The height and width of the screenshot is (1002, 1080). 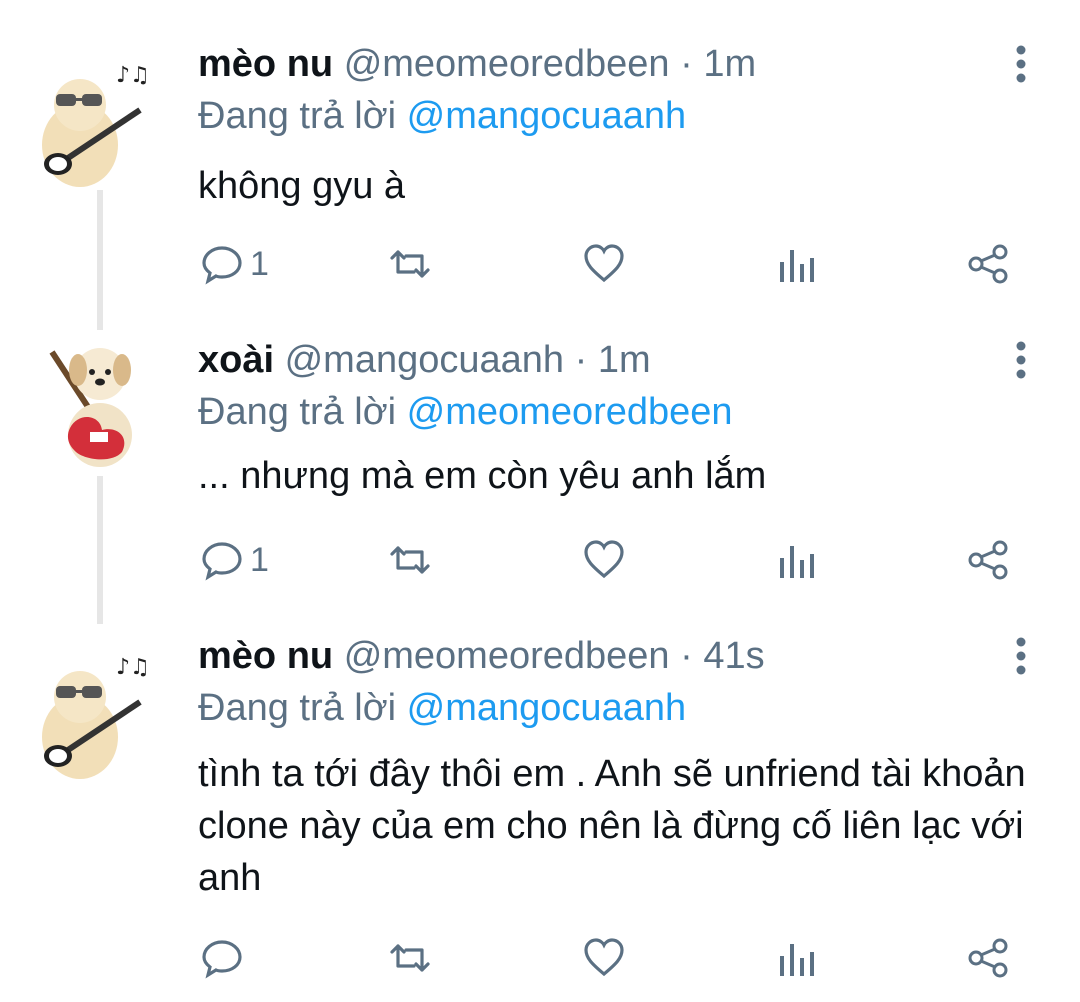 What do you see at coordinates (570, 412) in the screenshot?
I see `mention-link: @meomeoredbeen` at bounding box center [570, 412].